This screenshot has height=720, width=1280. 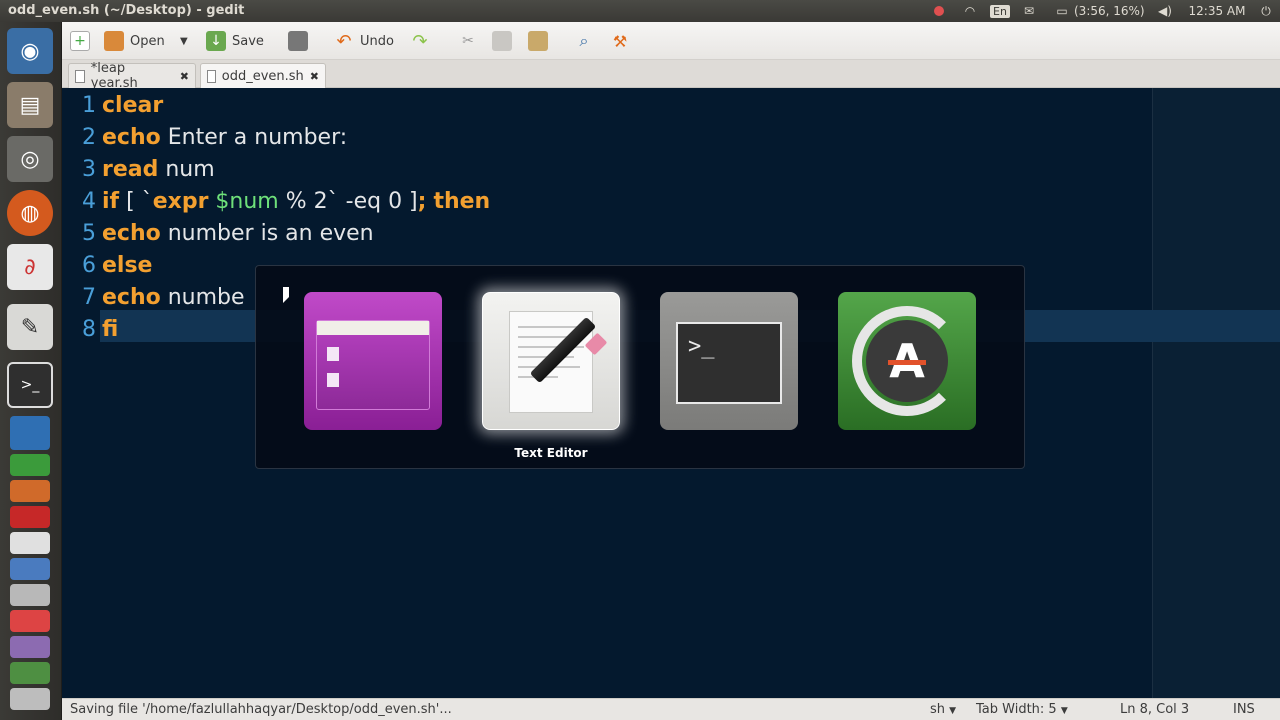 I want to click on search-button: ⌕, so click(x=584, y=41).